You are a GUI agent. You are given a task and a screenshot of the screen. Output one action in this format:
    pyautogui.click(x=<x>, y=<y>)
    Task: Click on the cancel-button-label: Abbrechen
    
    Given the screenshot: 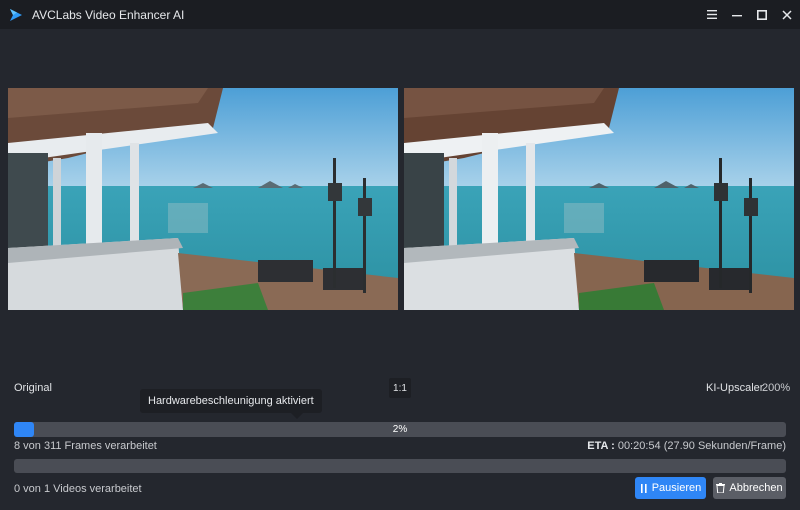 What is the action you would take?
    pyautogui.click(x=756, y=488)
    